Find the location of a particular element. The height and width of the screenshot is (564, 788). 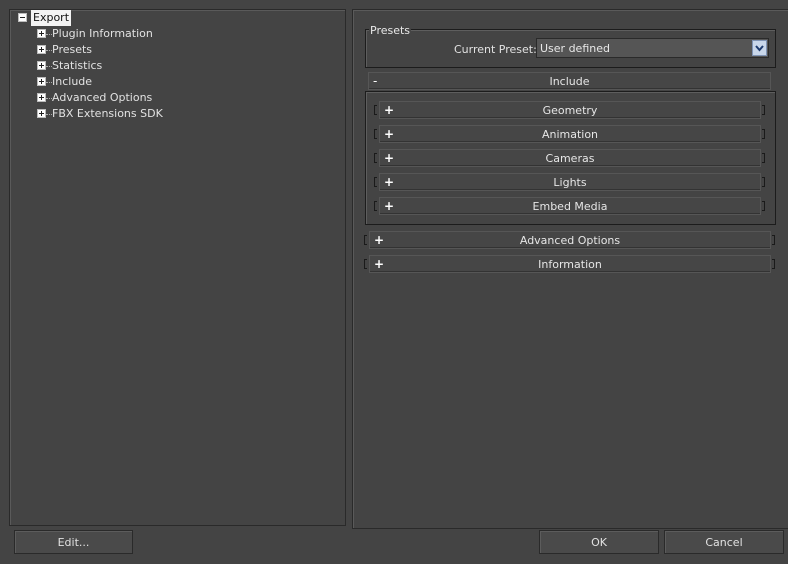

collapse-icon: - is located at coordinates (375, 81).